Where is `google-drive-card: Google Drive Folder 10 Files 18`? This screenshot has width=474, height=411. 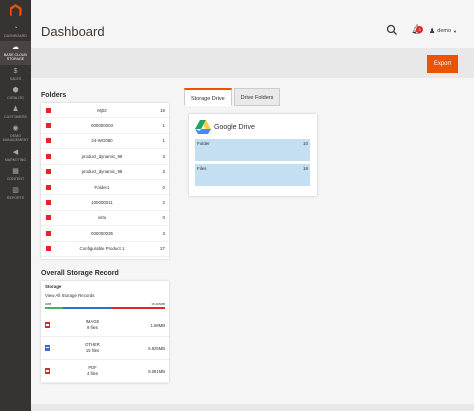 google-drive-card: Google Drive Folder 10 Files 18 is located at coordinates (253, 155).